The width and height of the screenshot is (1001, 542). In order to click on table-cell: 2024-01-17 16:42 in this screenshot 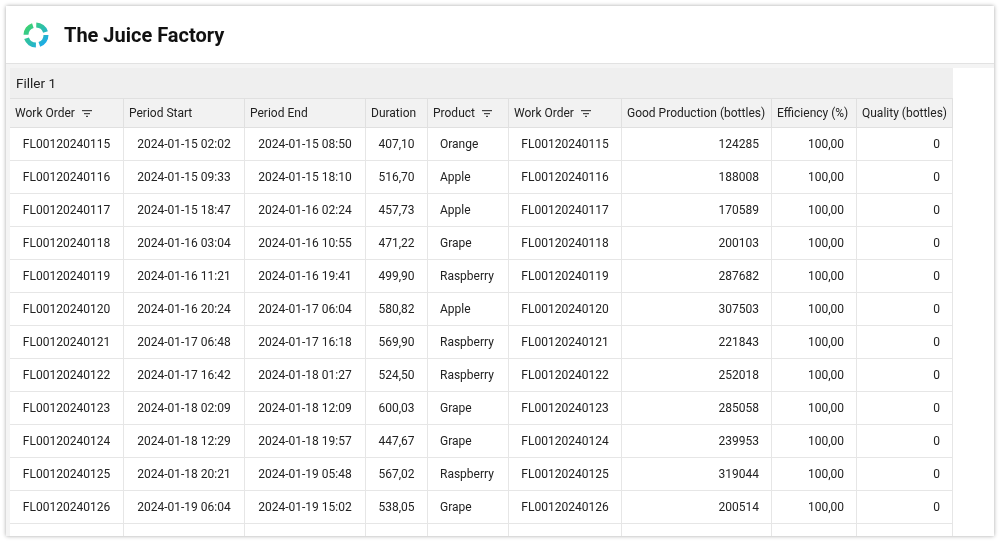, I will do `click(184, 375)`.